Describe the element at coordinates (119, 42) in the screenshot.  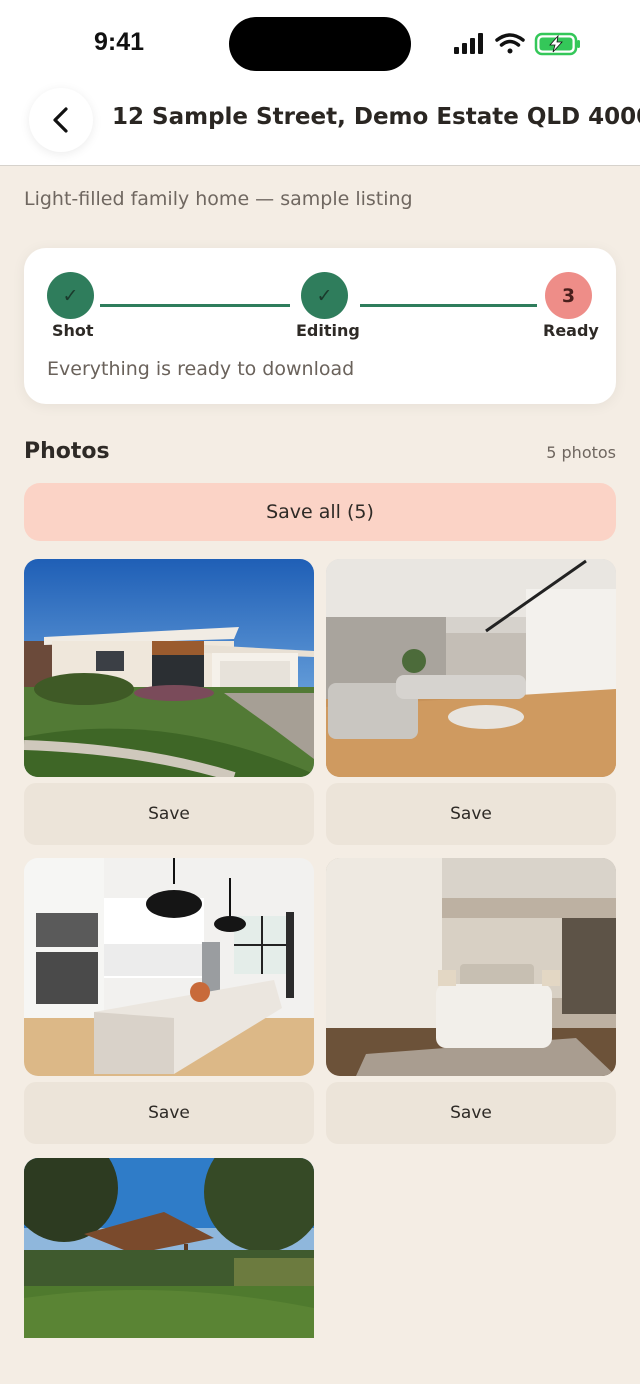
I see `status-time: 9:41` at that location.